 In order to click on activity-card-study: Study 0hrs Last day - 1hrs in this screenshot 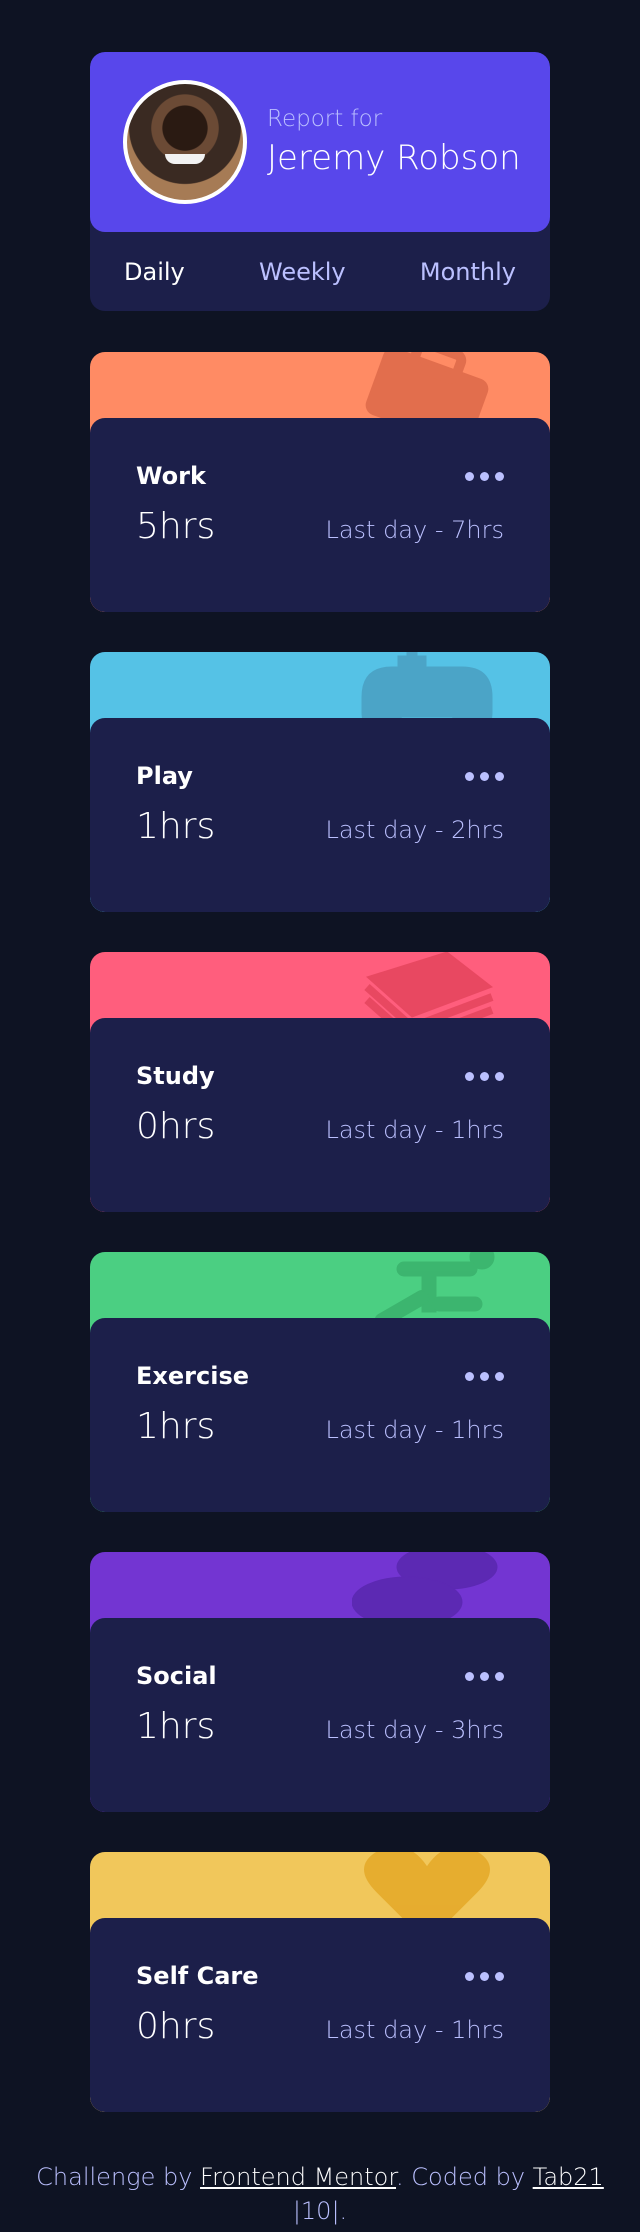, I will do `click(320, 1082)`.